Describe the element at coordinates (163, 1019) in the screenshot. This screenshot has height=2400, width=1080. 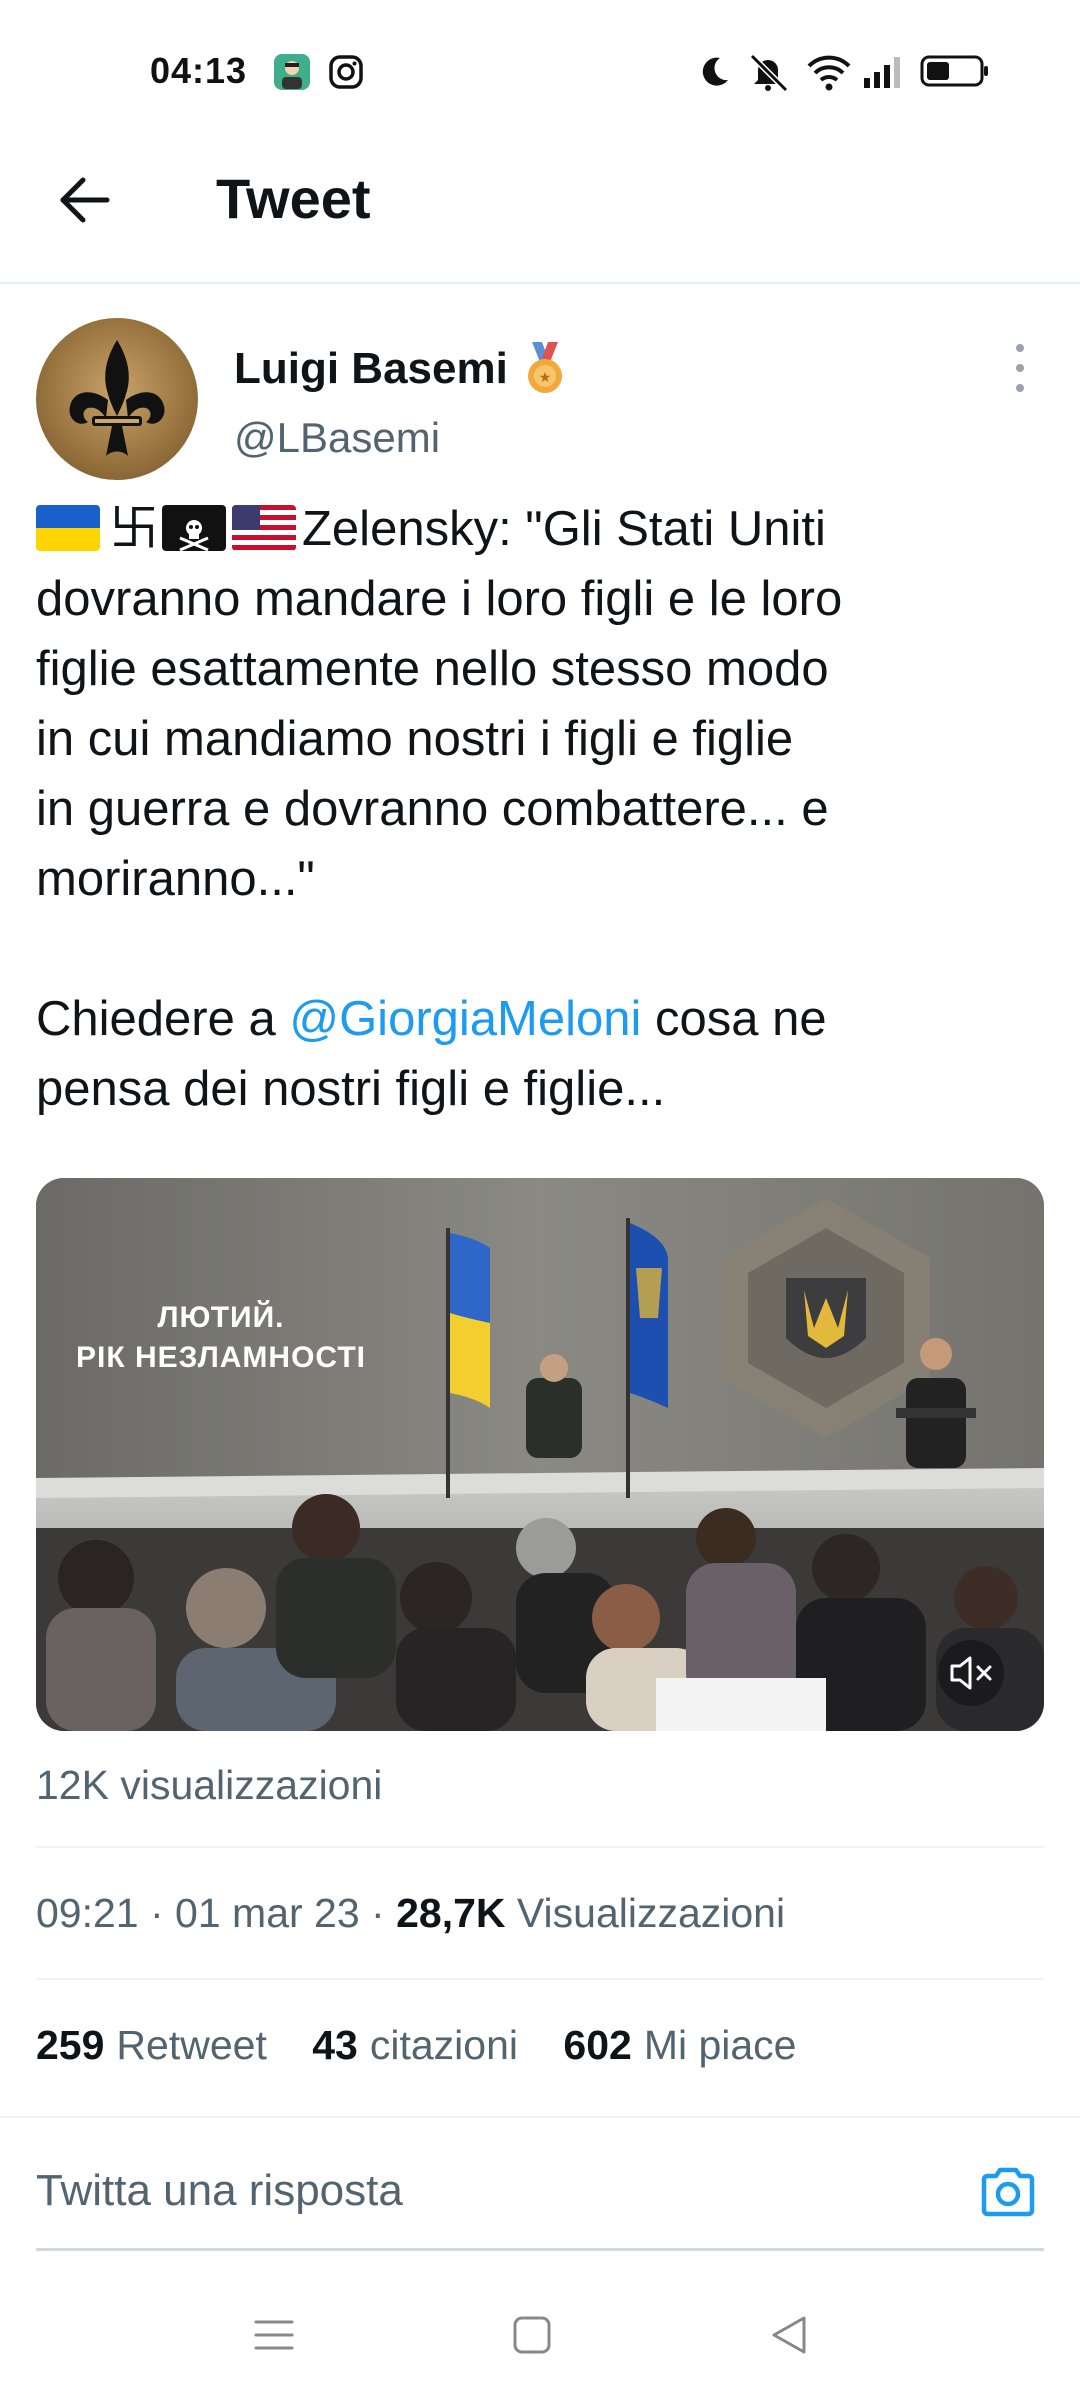
I see `tweet-text-fragment: Chiedere a` at that location.